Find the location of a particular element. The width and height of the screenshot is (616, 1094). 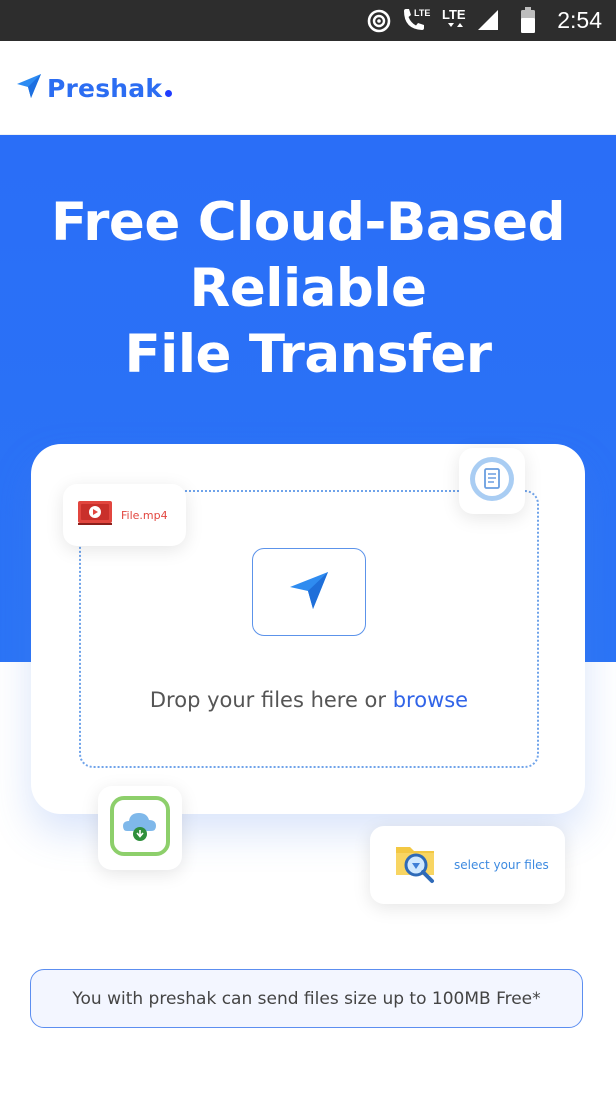

hero-title-line-2: Reliable is located at coordinates (308, 288).